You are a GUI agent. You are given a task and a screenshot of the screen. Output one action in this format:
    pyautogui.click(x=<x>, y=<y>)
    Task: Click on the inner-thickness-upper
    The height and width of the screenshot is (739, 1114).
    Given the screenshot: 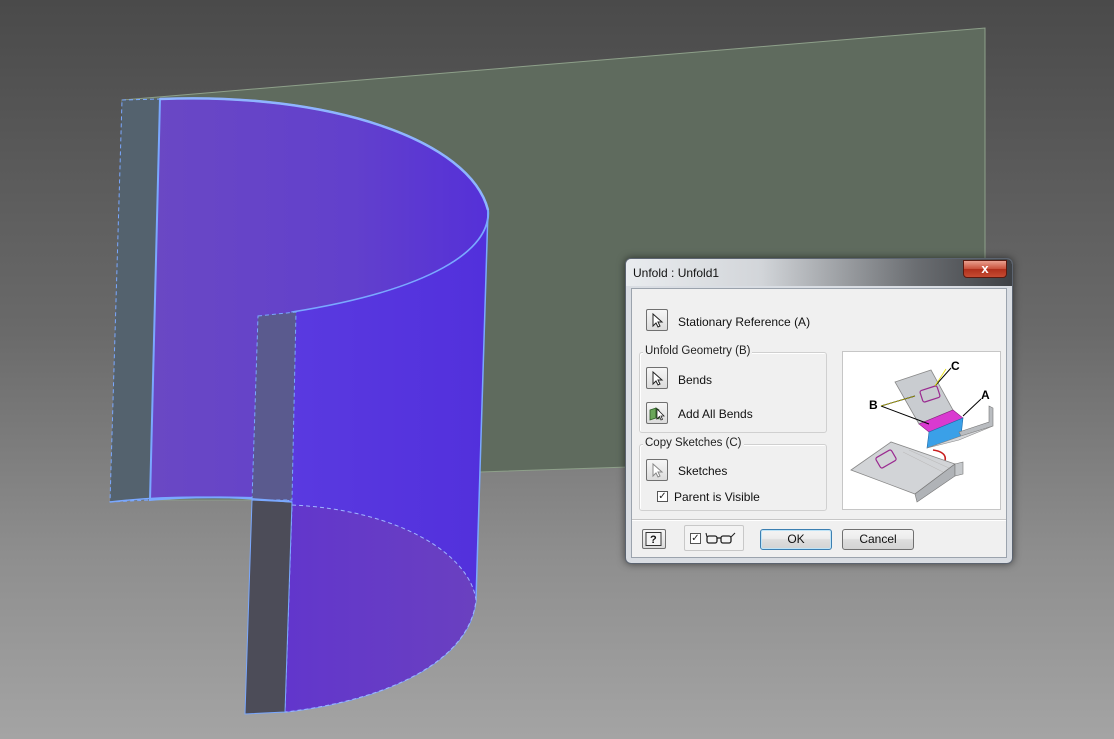 What is the action you would take?
    pyautogui.click(x=274, y=406)
    